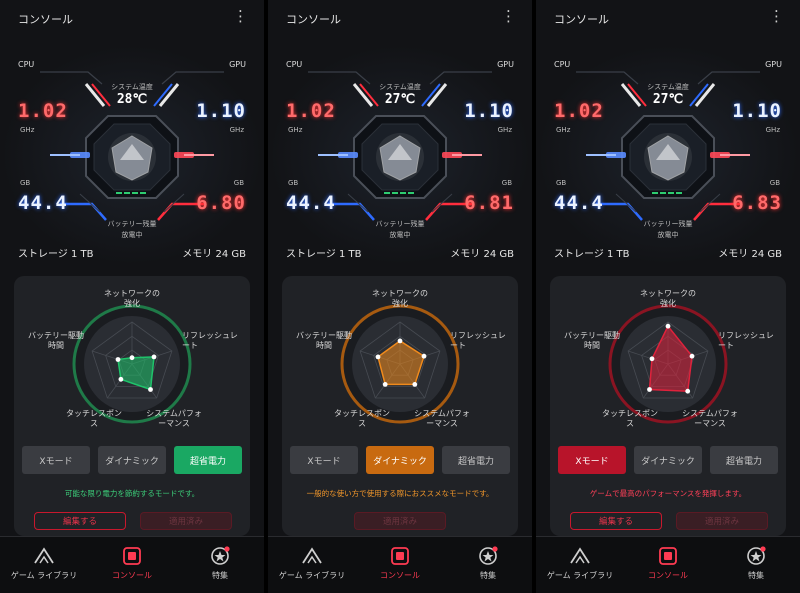  Describe the element at coordinates (592, 254) in the screenshot. I see `storage-total: ストレージ 1 TB` at that location.